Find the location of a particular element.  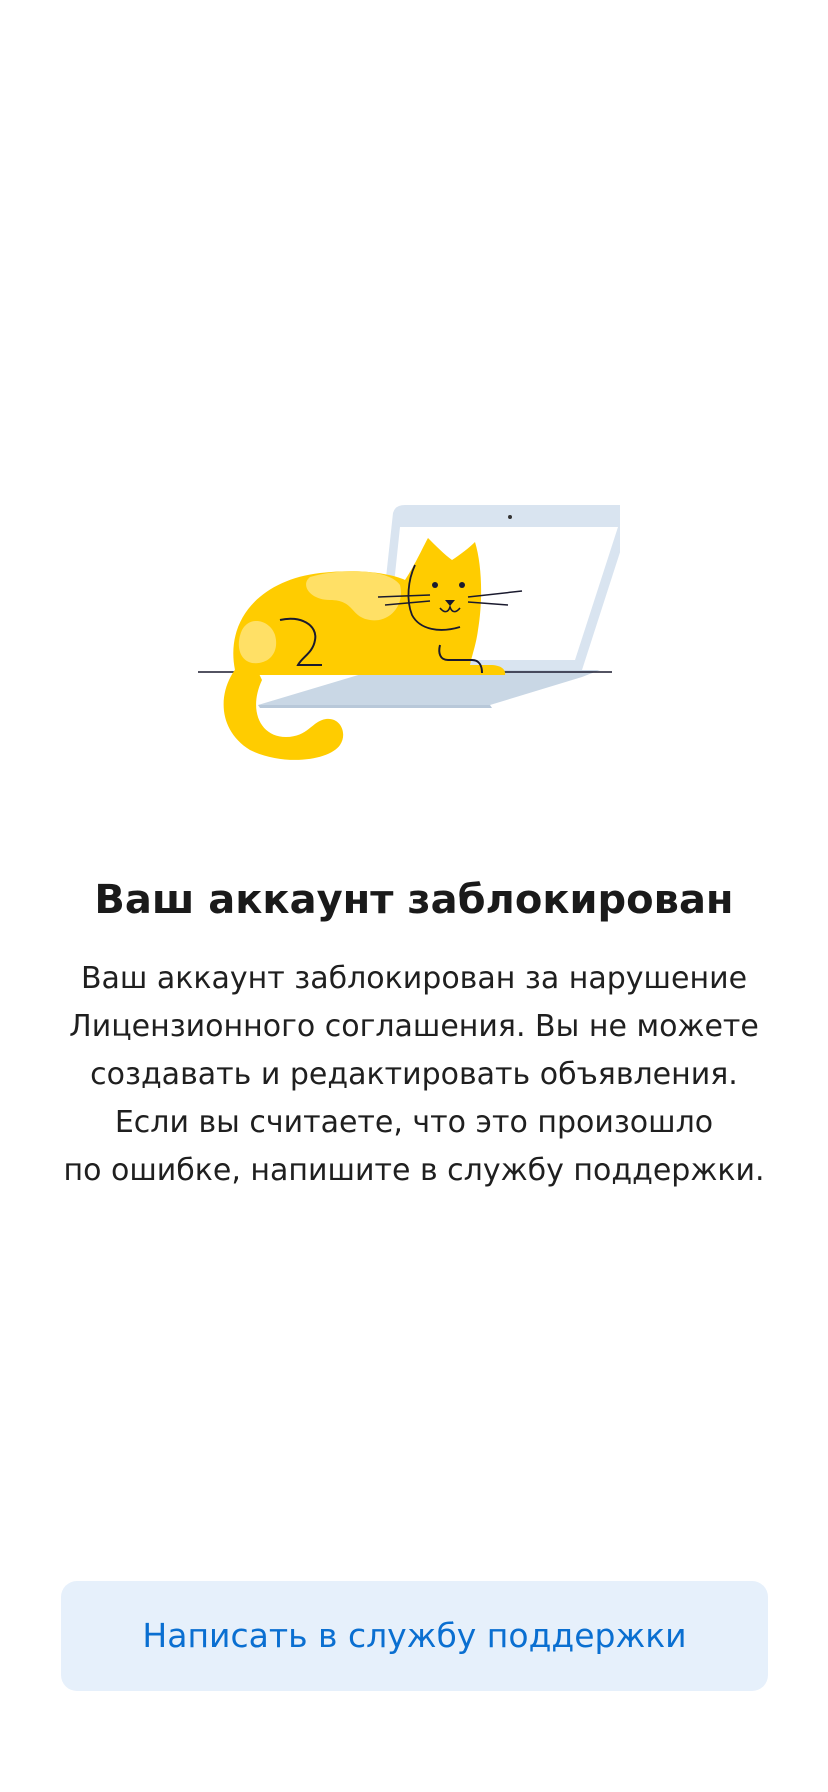

cat-on-laptop-illustration is located at coordinates (405, 635).